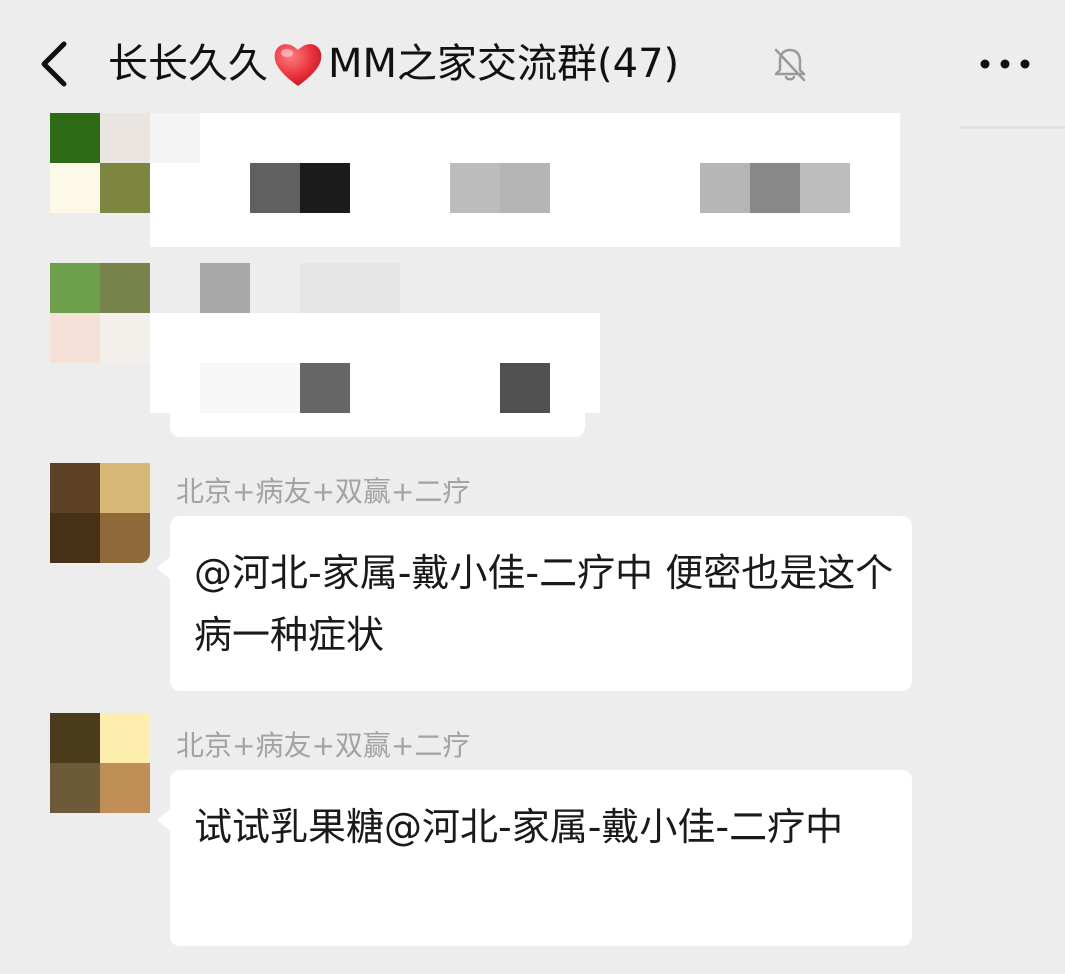 Image resolution: width=1065 pixels, height=974 pixels. I want to click on chat-title: 长长久久 MM之家交流群(47), so click(393, 64).